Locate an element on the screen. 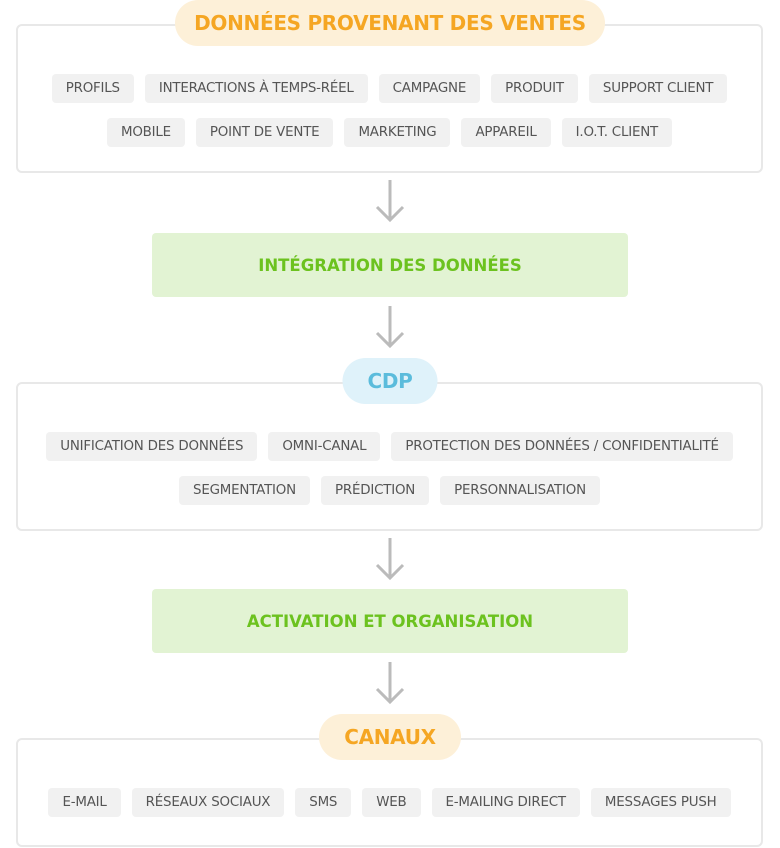  activation-stage: ACTIVATION ET ORGANISATION is located at coordinates (390, 621).